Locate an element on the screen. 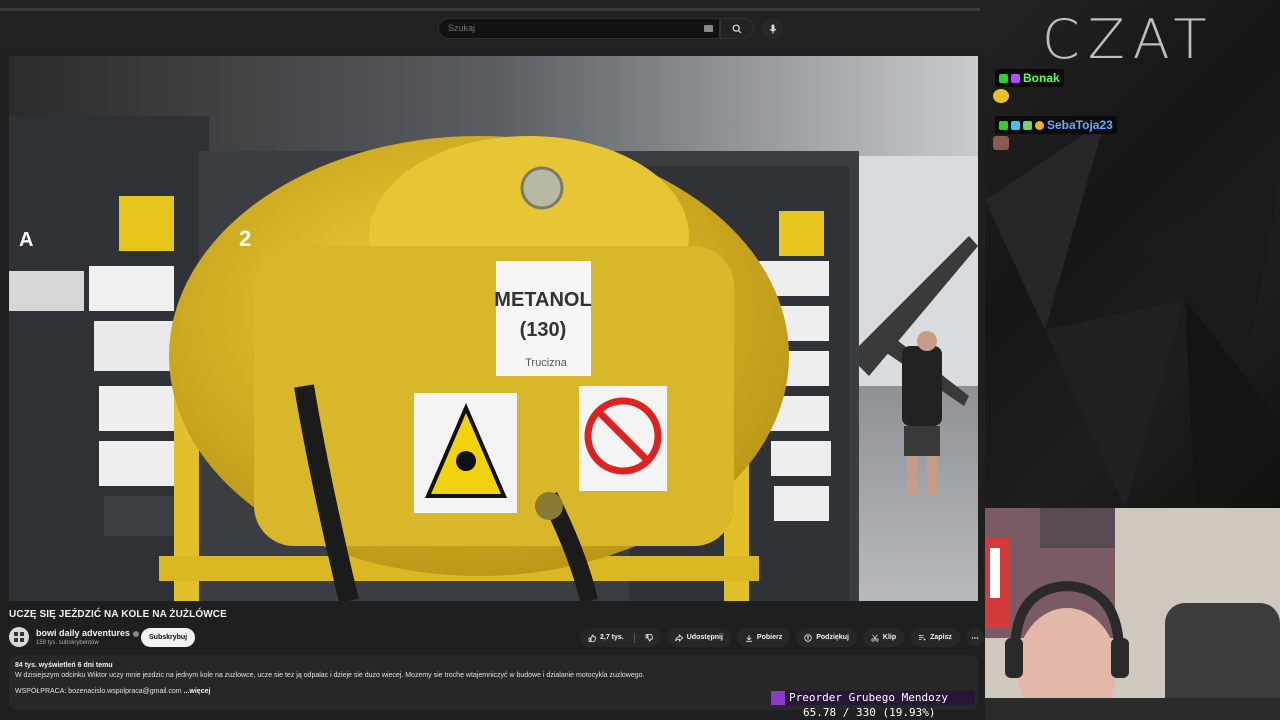  svg-text: 2 is located at coordinates (245, 238).